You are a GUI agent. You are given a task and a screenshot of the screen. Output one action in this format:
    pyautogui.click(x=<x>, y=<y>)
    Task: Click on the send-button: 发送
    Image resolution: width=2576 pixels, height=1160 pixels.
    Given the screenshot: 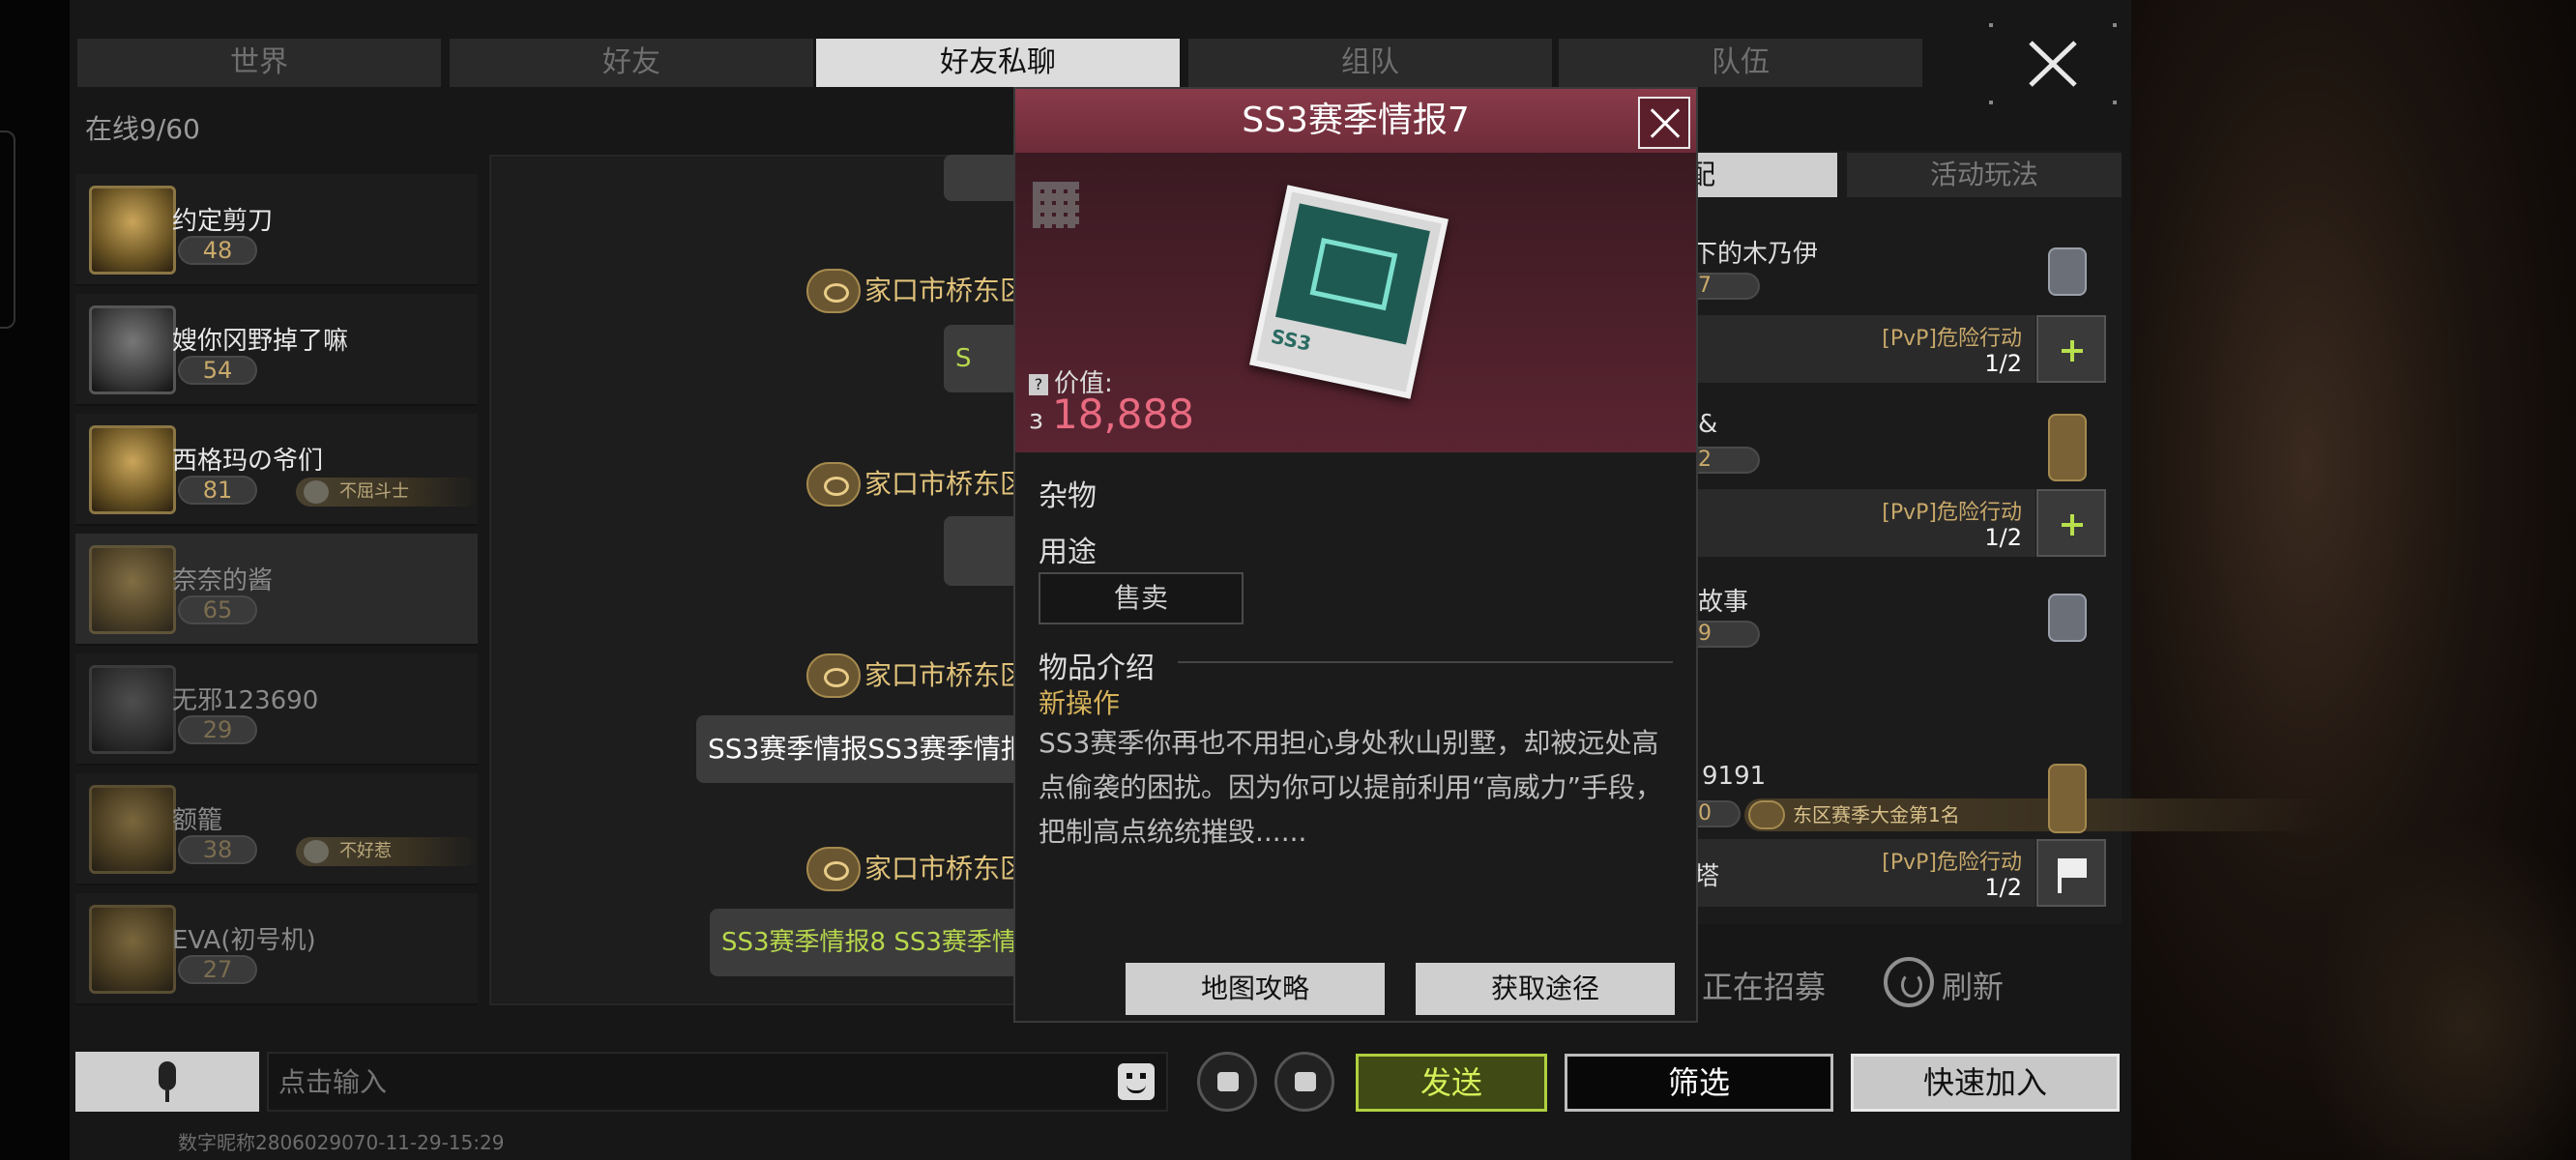 What is the action you would take?
    pyautogui.click(x=1451, y=1083)
    